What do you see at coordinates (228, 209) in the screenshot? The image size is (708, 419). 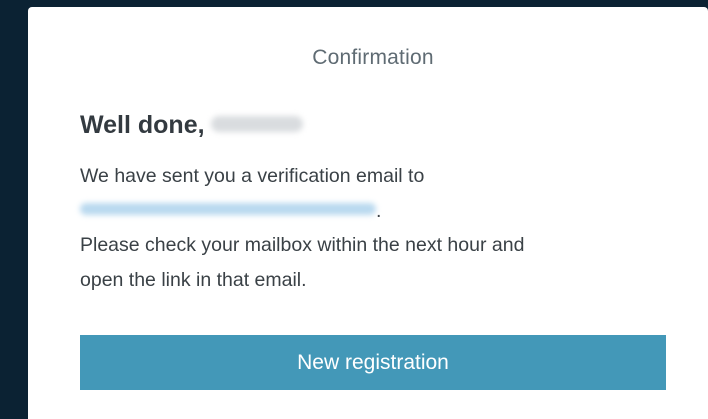 I see `redacted-email-address` at bounding box center [228, 209].